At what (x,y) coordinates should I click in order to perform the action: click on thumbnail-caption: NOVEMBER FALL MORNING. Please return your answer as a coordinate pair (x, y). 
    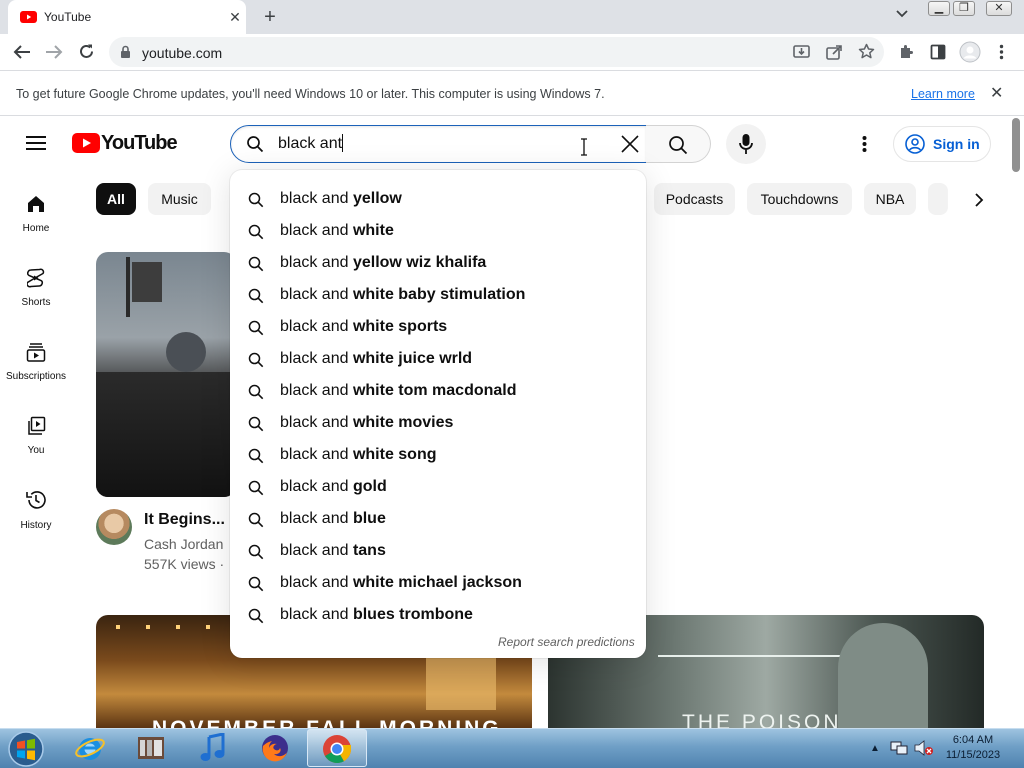
    Looking at the image, I should click on (327, 722).